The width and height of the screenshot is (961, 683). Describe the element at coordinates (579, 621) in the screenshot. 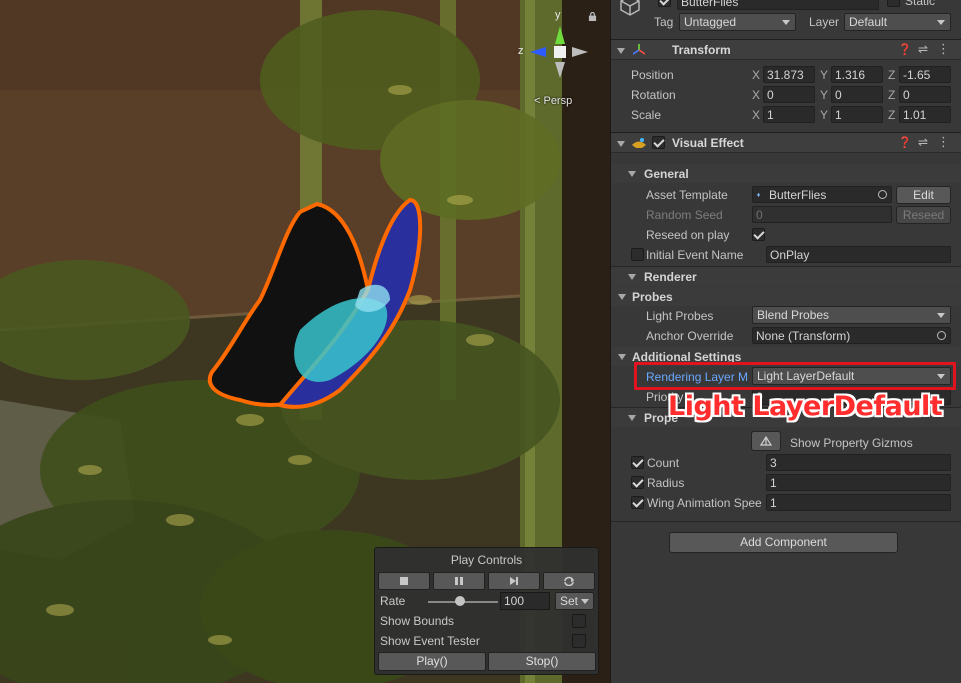

I see `show-bounds-checkbox` at that location.